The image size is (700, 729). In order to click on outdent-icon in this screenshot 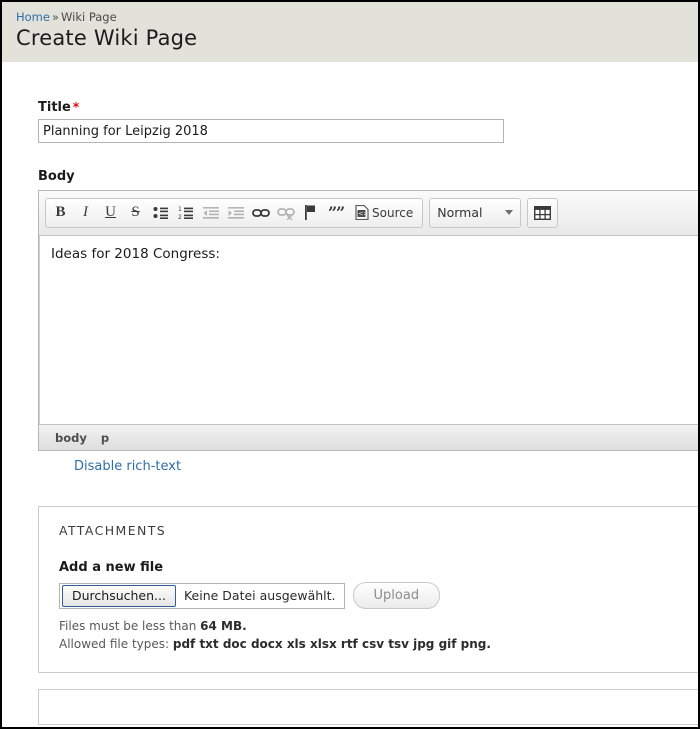, I will do `click(210, 212)`.